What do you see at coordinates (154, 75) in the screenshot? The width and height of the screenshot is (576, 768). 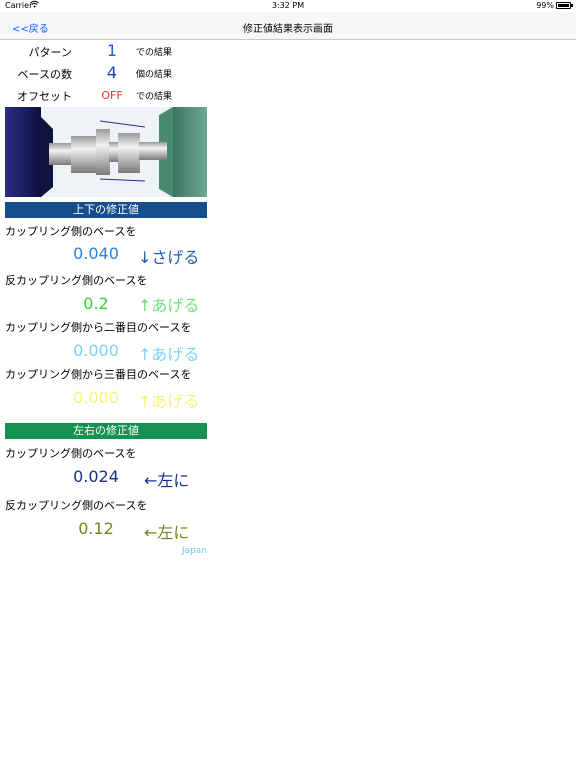 I see `base-count-suffix: 個の結果` at bounding box center [154, 75].